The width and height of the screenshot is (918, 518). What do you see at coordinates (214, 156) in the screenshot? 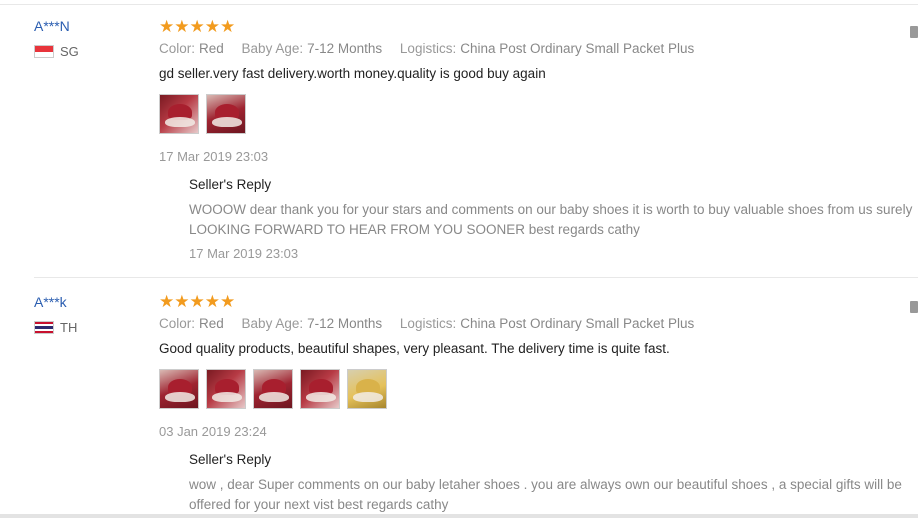
I see `review-date: 17 Mar 2019 23:03` at bounding box center [214, 156].